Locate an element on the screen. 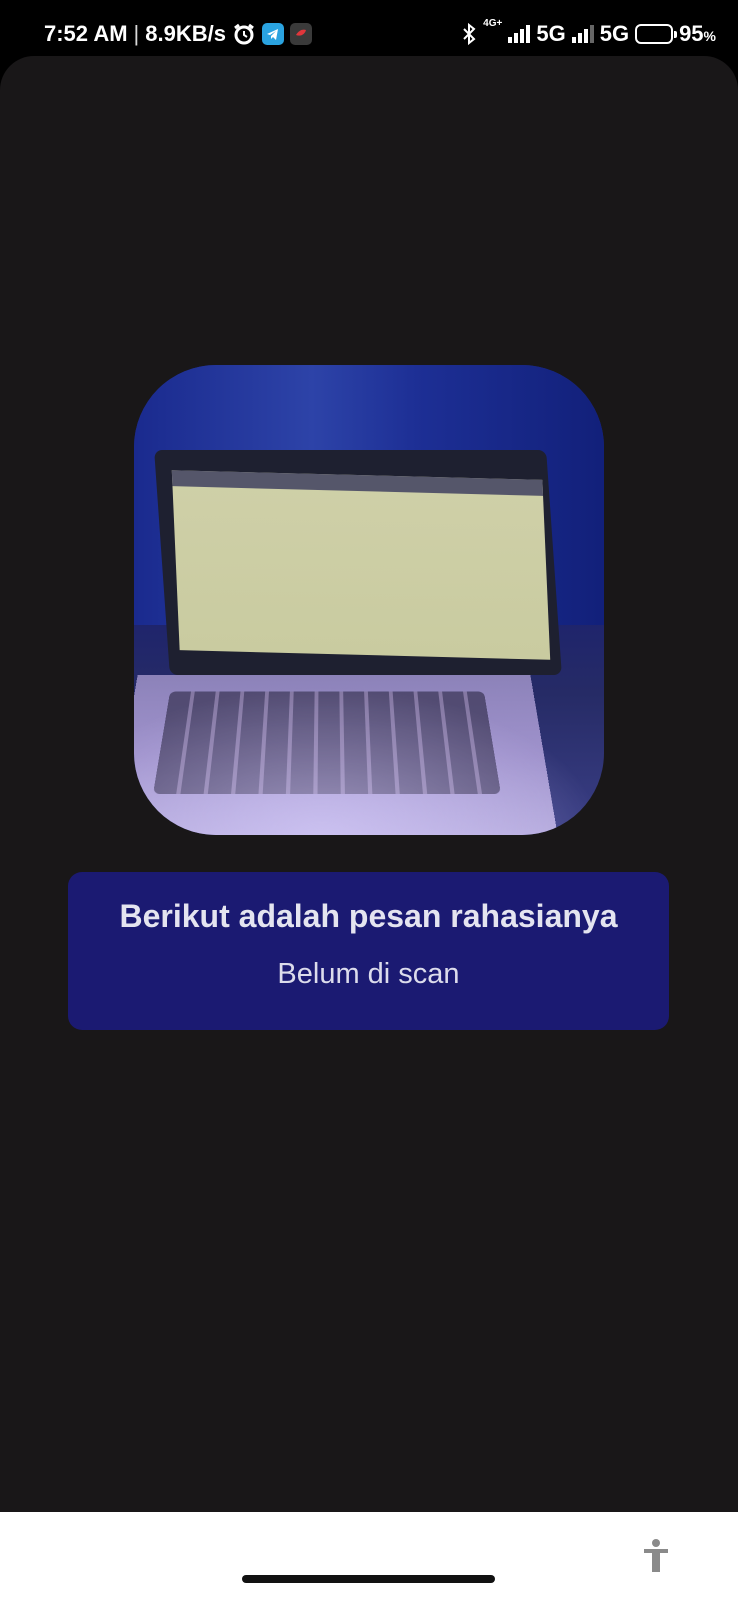 The height and width of the screenshot is (1600, 738). card-title: Berikut adalah pesan rahasianya is located at coordinates (368, 916).